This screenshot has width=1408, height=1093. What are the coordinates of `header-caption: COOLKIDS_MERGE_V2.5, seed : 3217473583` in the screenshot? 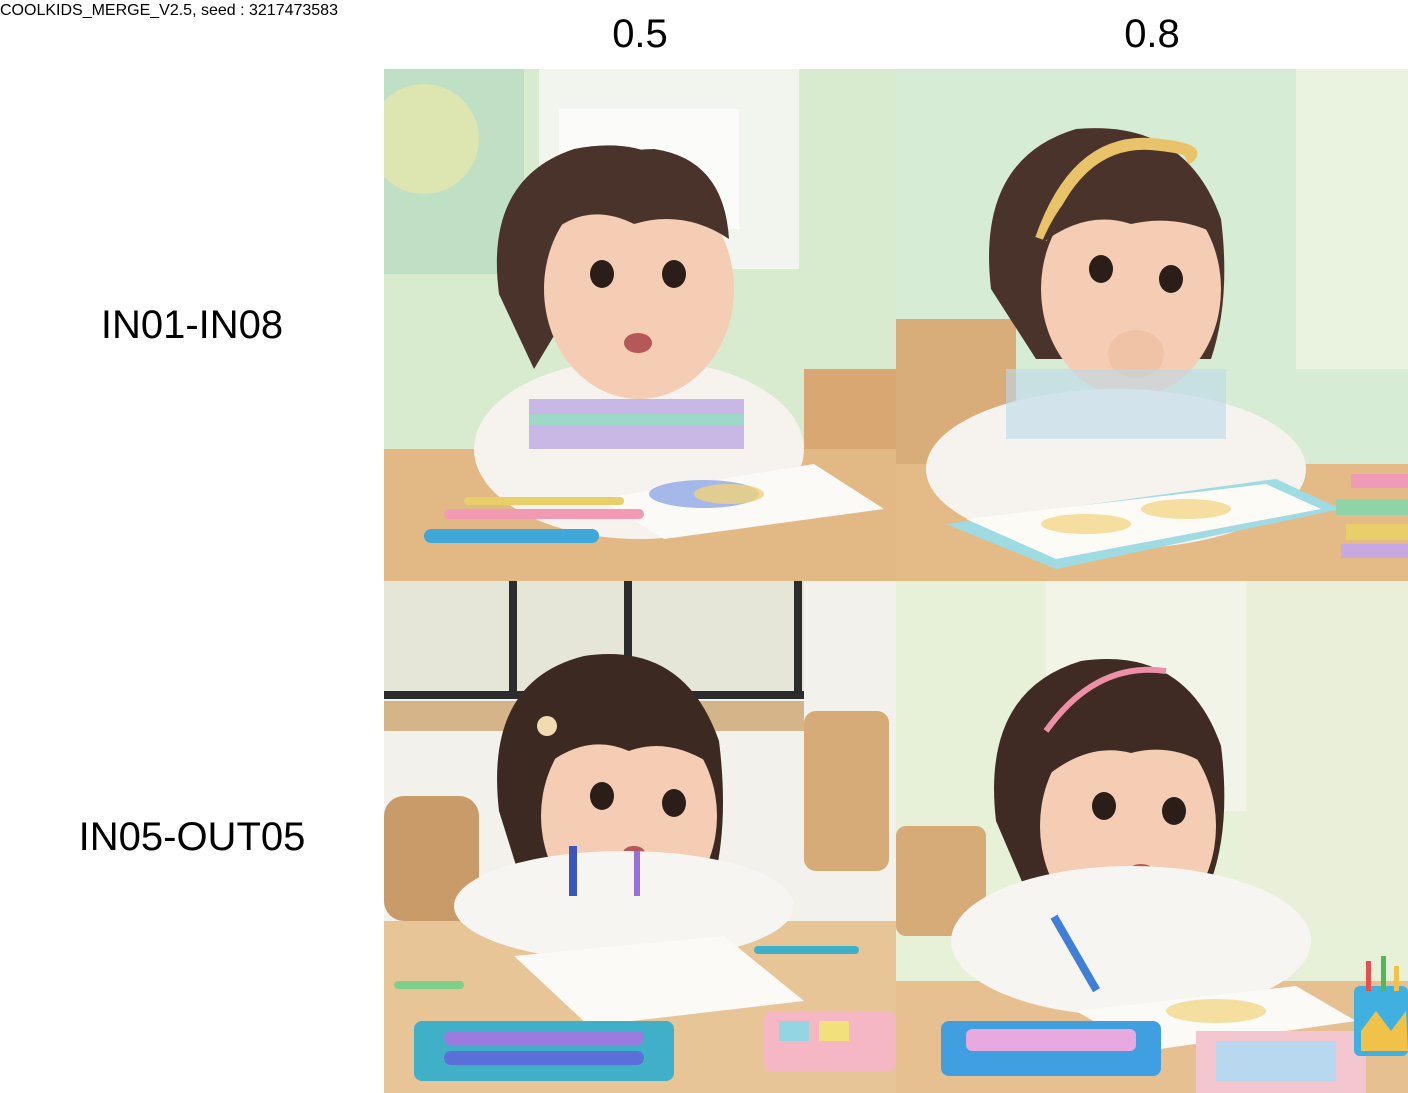 It's located at (169, 10).